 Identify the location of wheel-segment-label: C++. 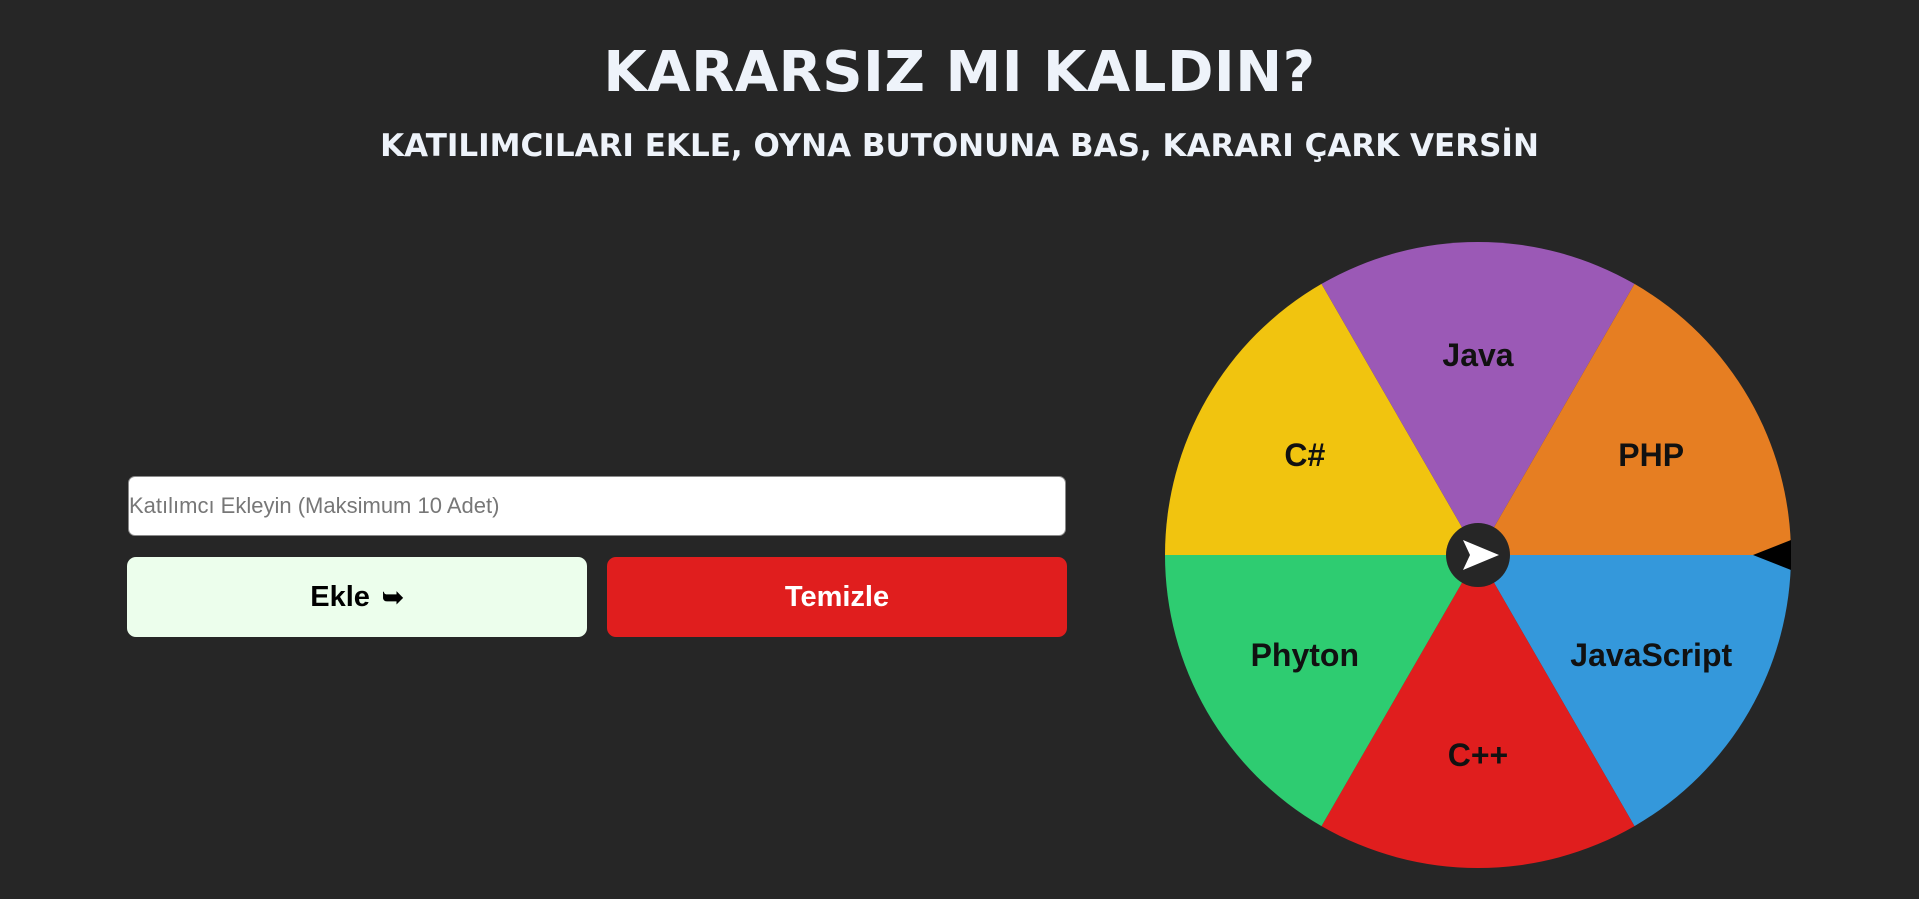
(1478, 755).